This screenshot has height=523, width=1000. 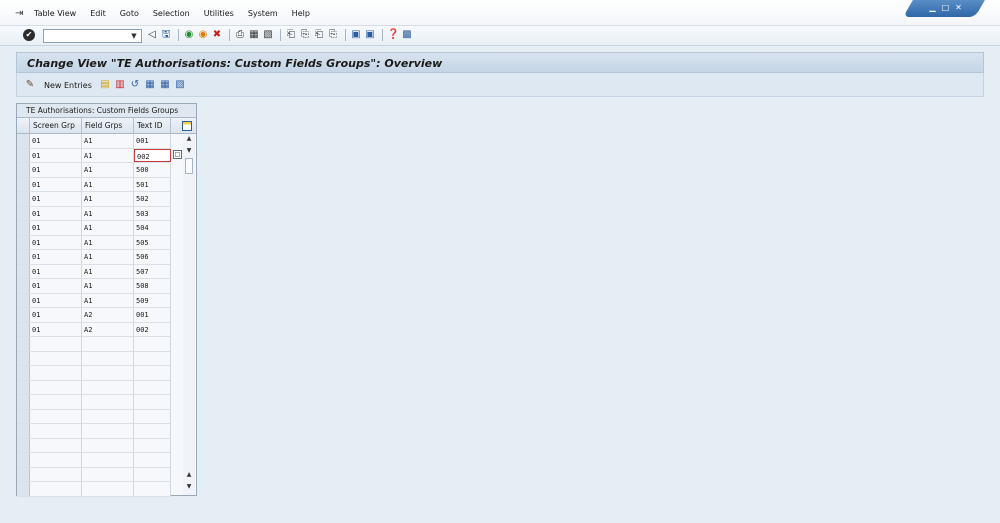 I want to click on table-row: 01 A1 500, so click(x=94, y=170).